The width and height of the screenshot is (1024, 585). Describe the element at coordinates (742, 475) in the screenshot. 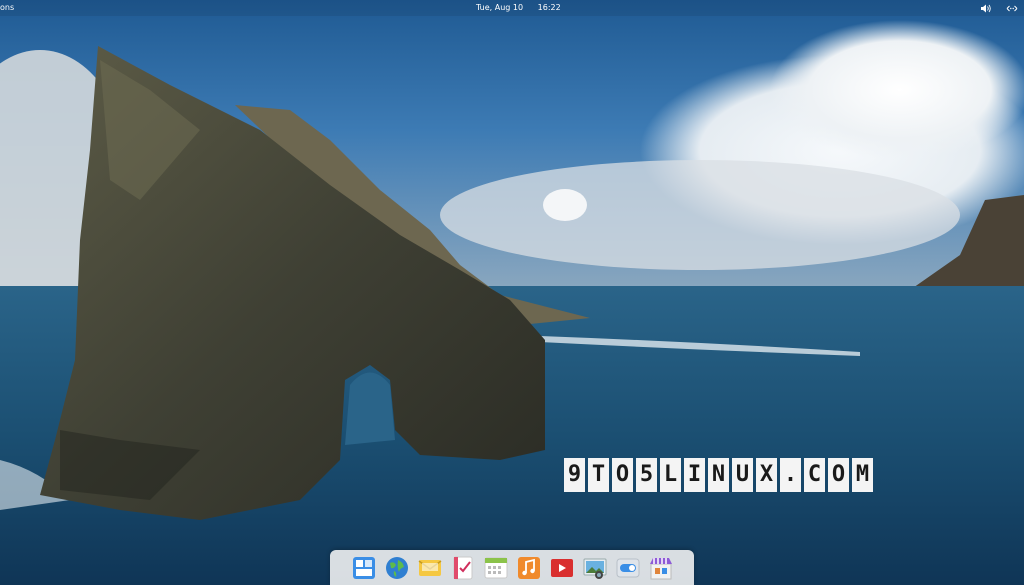

I see `watermark-char: U` at that location.